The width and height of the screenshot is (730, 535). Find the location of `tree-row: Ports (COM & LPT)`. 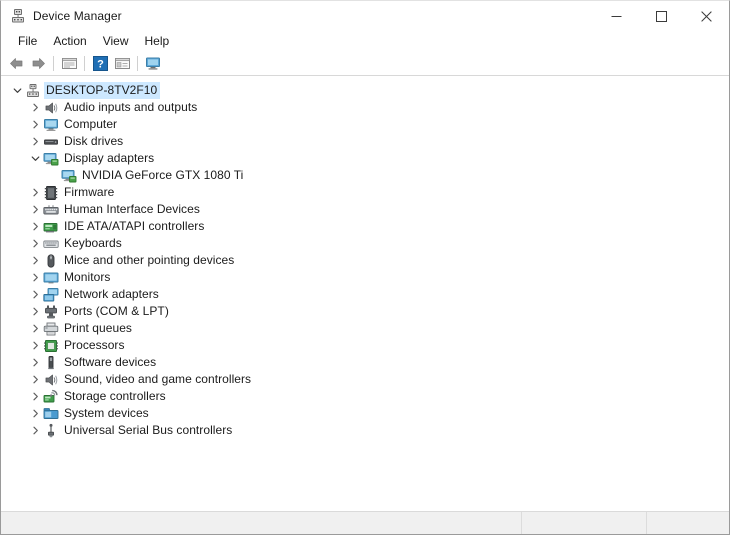

tree-row: Ports (COM & LPT) is located at coordinates (365, 311).